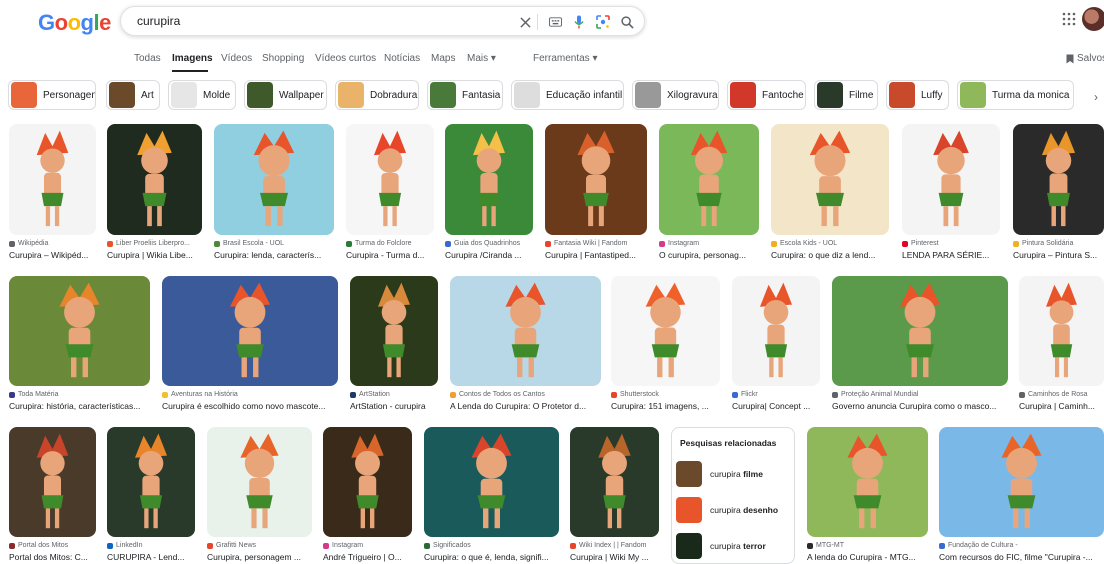 This screenshot has height=564, width=1104. Describe the element at coordinates (565, 58) in the screenshot. I see `tools-button: Ferramentas ▾` at that location.